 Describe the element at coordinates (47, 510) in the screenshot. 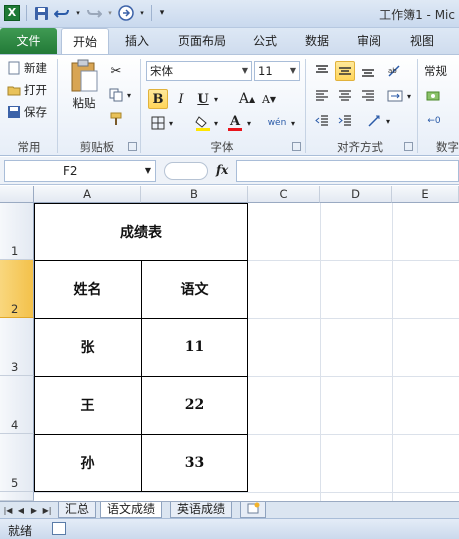

I see `last-sheet-icon: ▶|` at that location.